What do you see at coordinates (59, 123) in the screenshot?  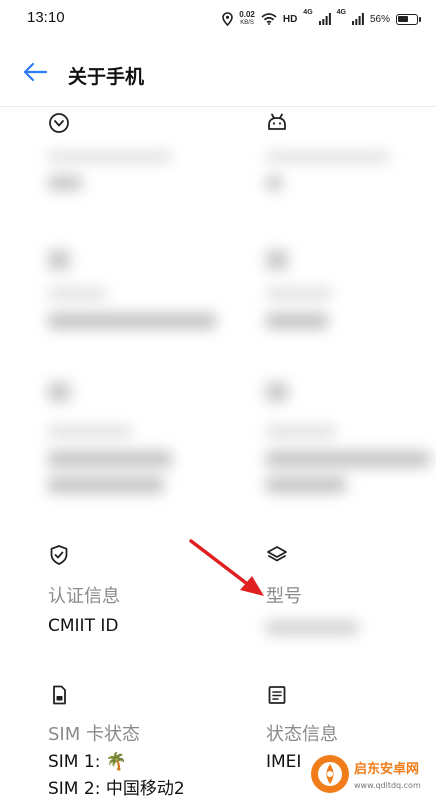 I see `chevron-circle-icon` at bounding box center [59, 123].